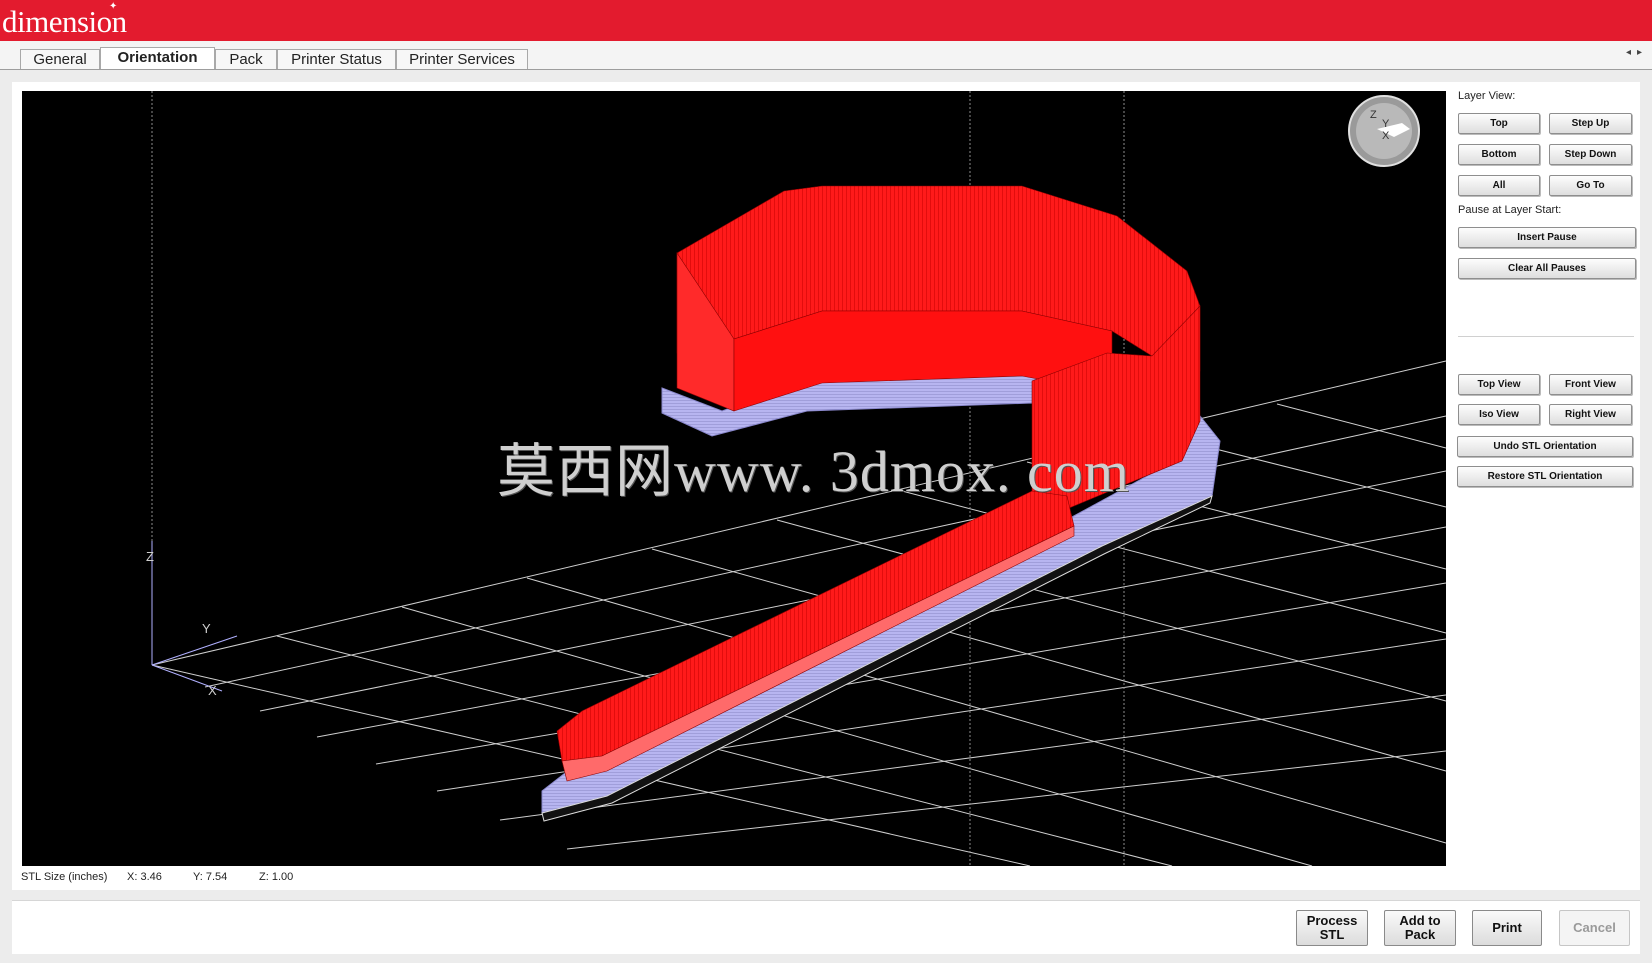 The height and width of the screenshot is (963, 1652). What do you see at coordinates (1545, 446) in the screenshot?
I see `undo-stl-orientation-button: Undo STL Orientation` at bounding box center [1545, 446].